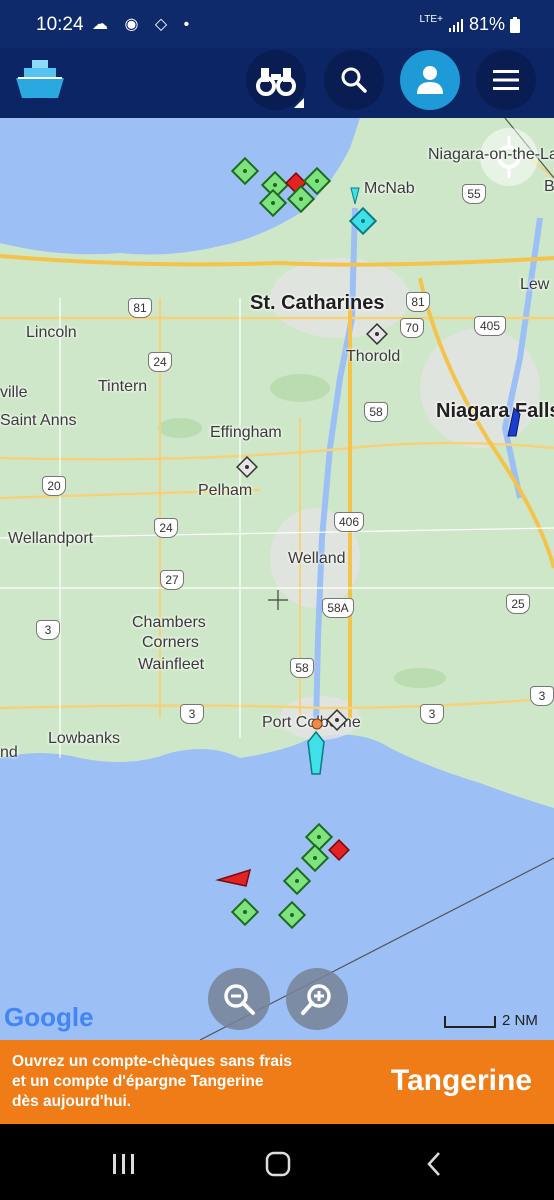 The width and height of the screenshot is (554, 1200). Describe the element at coordinates (520, 1020) in the screenshot. I see `scale-label: 2 NM` at that location.